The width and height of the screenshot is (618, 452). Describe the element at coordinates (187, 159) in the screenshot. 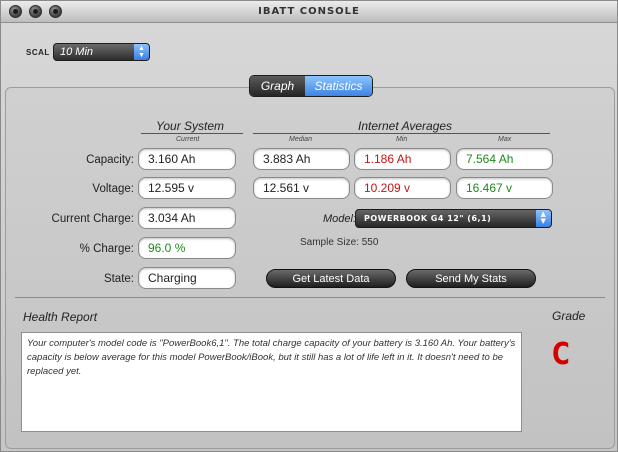

I see `capacity-current-field: 3.160 Ah` at that location.